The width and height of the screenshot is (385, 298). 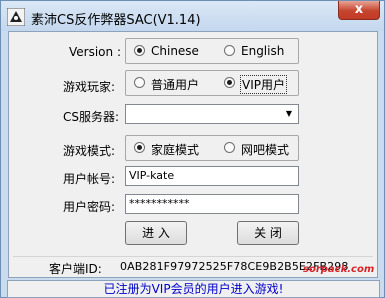 I want to click on title-bar: 素沛CS反作弊器SAC(V1.14) x, so click(x=192, y=16).